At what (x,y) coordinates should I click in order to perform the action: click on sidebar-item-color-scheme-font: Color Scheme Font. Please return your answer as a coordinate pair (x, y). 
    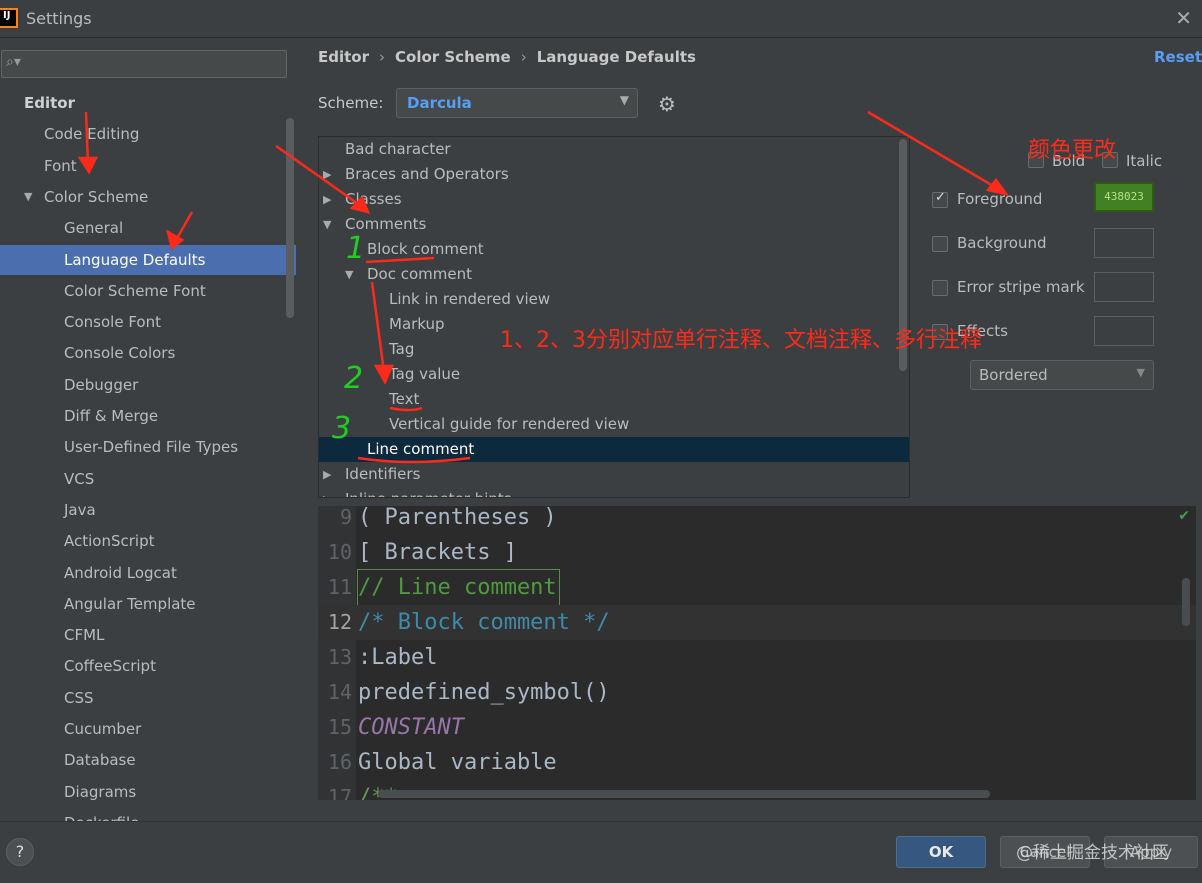
    Looking at the image, I should click on (148, 291).